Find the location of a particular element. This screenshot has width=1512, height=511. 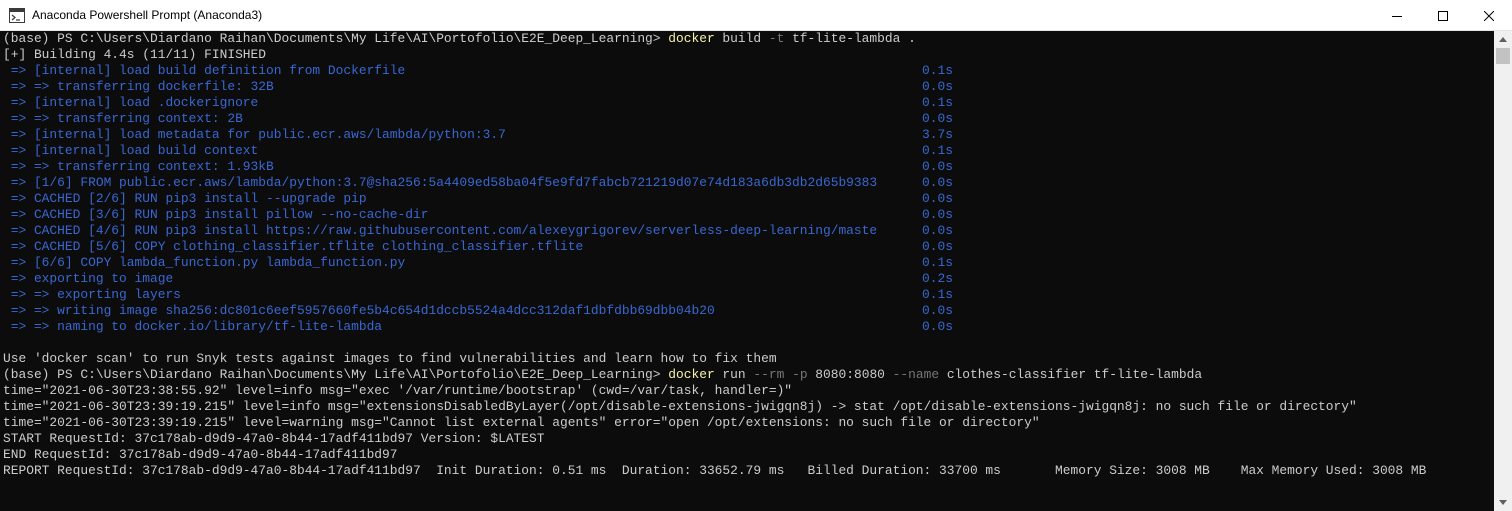

chevron-up-icon is located at coordinates (1503, 39).